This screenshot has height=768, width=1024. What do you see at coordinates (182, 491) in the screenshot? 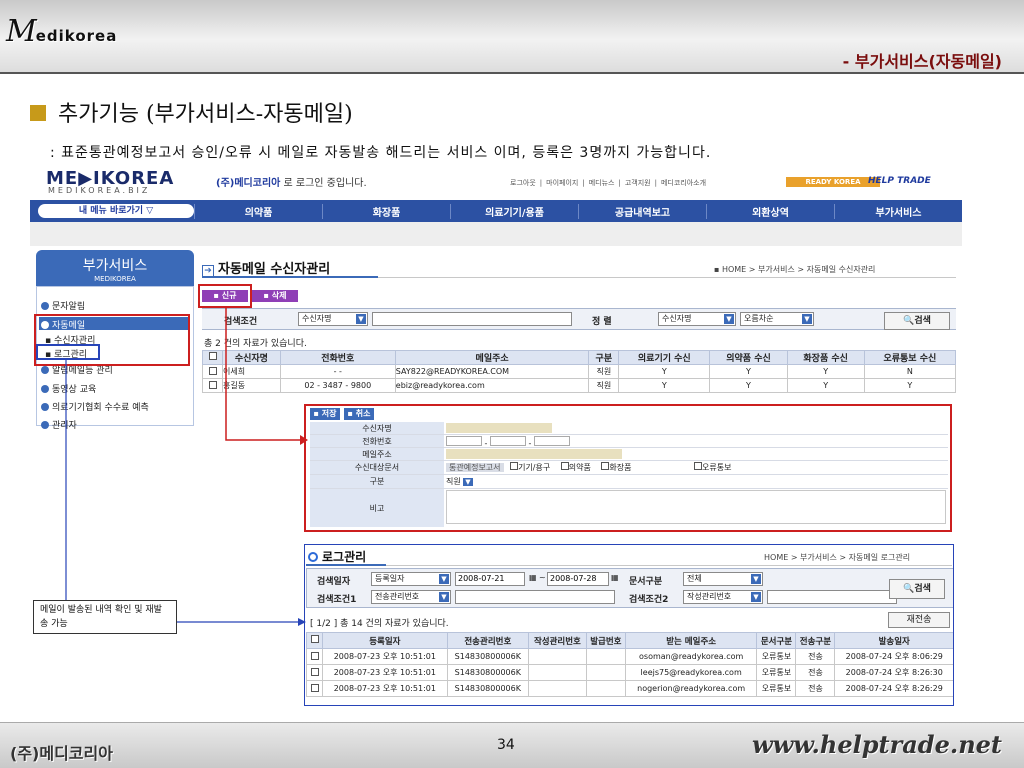
I see `blue-connector` at bounding box center [182, 491].